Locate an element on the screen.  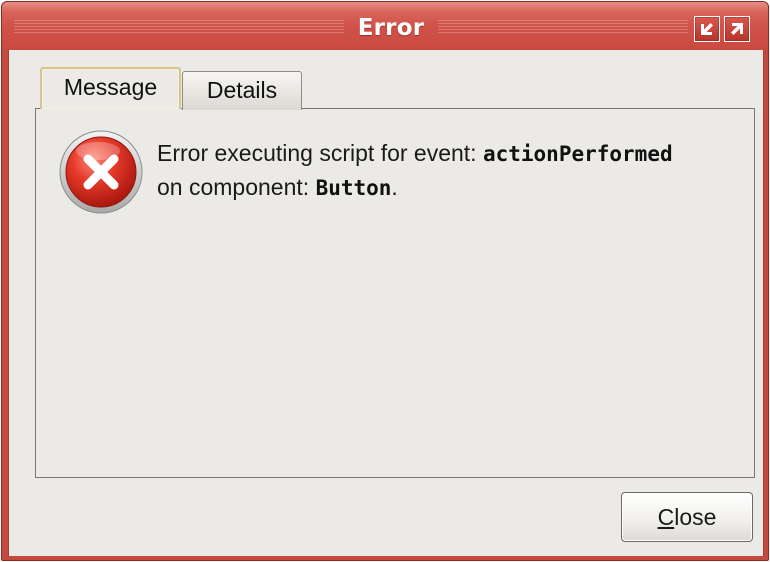
close-button-label: lose is located at coordinates (695, 517).